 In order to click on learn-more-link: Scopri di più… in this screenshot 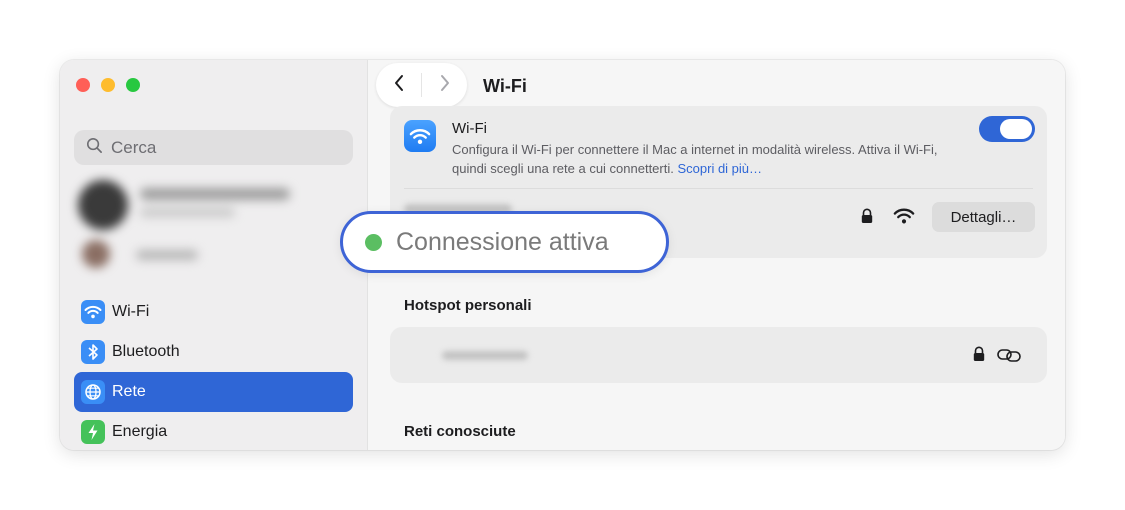, I will do `click(719, 168)`.